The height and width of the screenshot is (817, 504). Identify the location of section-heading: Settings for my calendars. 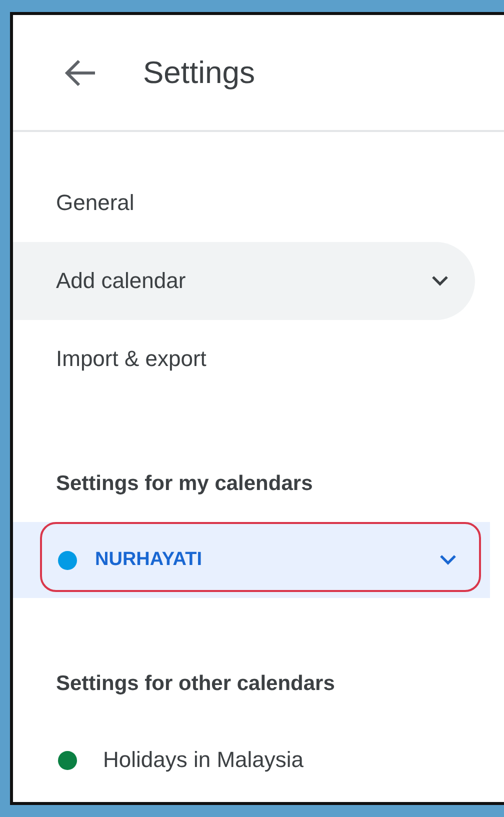
(184, 484).